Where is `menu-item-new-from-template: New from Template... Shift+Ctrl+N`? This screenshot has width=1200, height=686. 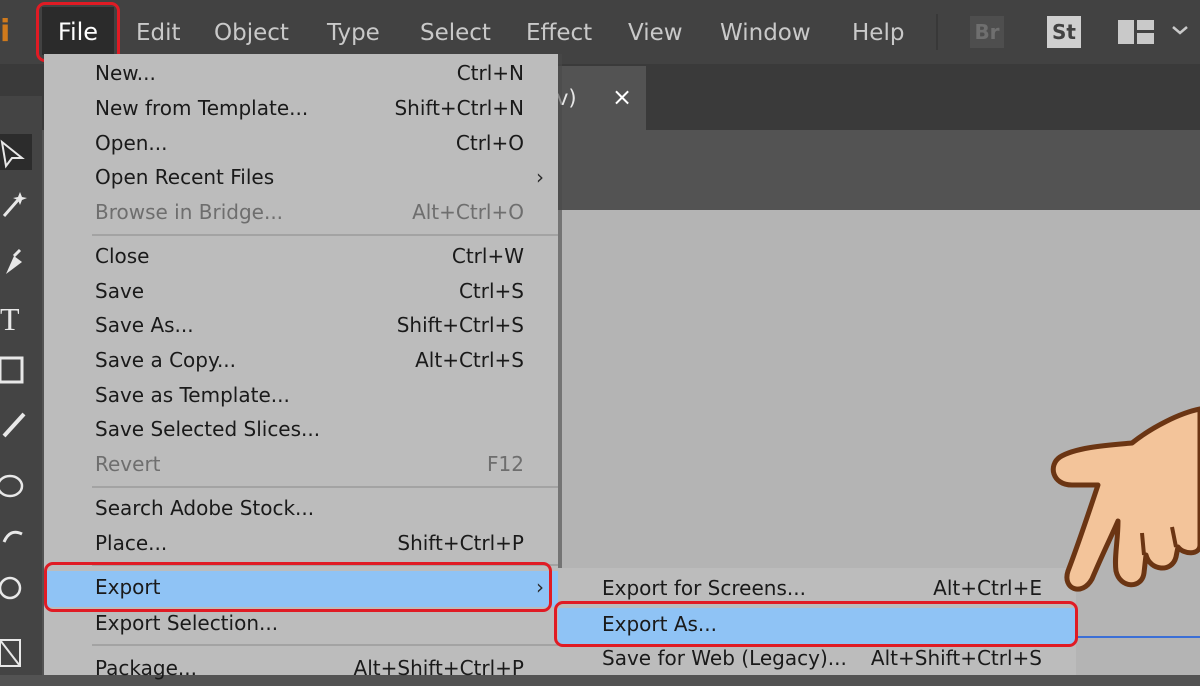 menu-item-new-from-template: New from Template... Shift+Ctrl+N is located at coordinates (301, 109).